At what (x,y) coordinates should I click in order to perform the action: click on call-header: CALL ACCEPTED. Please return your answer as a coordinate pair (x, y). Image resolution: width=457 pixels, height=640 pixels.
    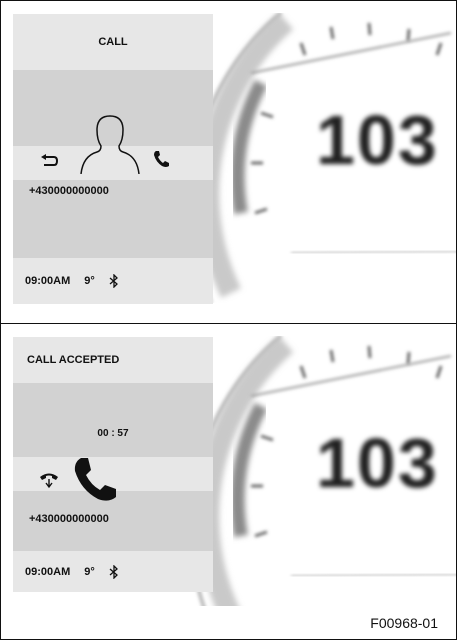
    Looking at the image, I should click on (113, 360).